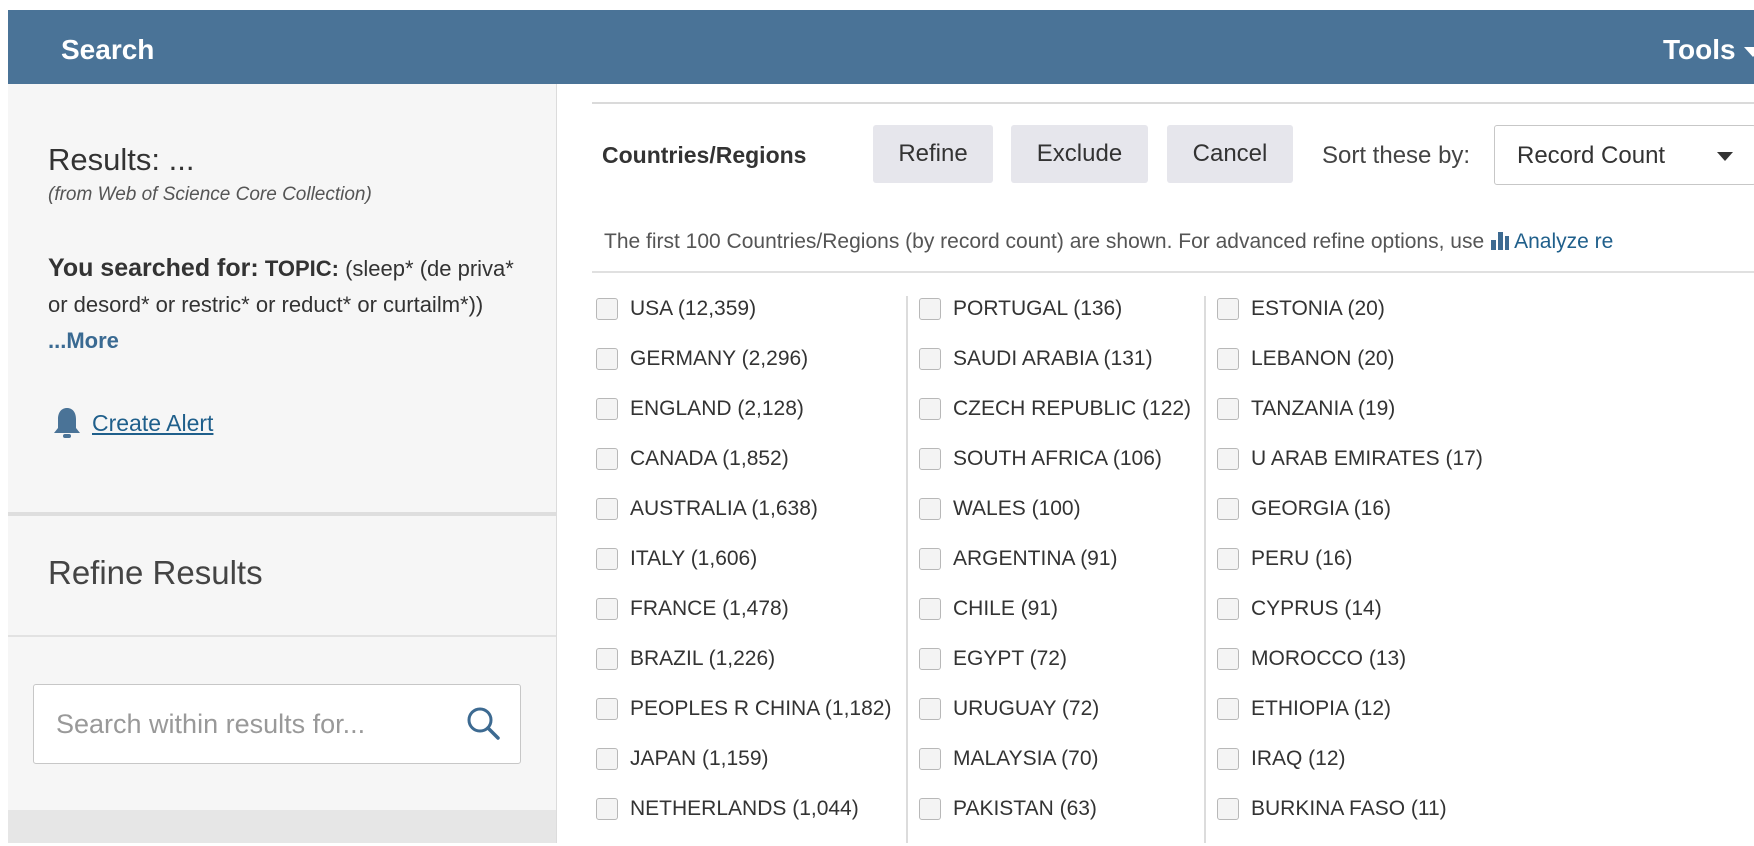 This screenshot has height=846, width=1754. Describe the element at coordinates (1699, 49) in the screenshot. I see `tools-label: Tools` at that location.